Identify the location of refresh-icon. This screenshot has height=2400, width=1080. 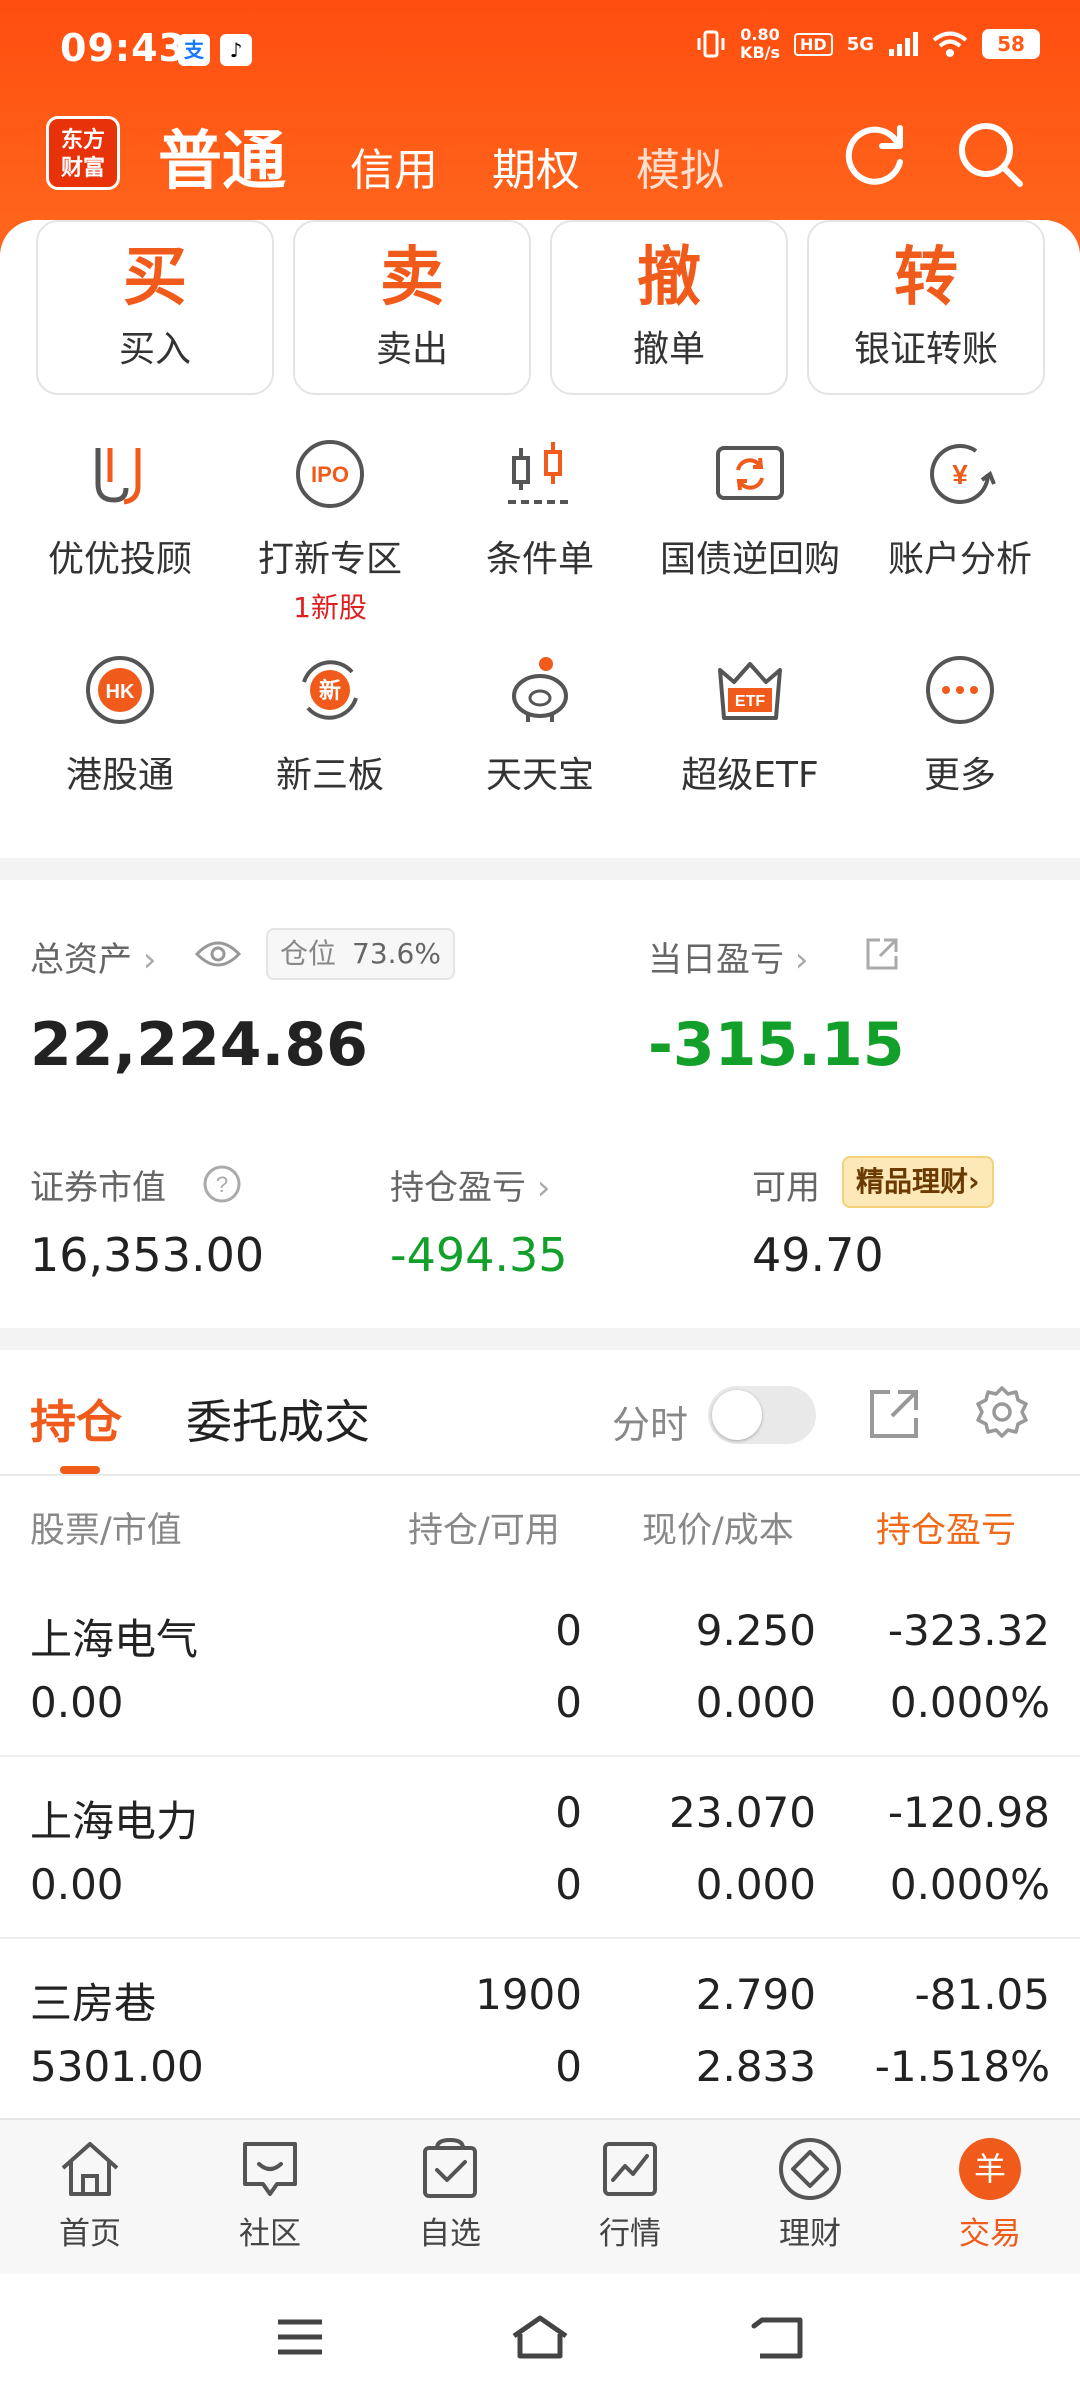
(876, 154).